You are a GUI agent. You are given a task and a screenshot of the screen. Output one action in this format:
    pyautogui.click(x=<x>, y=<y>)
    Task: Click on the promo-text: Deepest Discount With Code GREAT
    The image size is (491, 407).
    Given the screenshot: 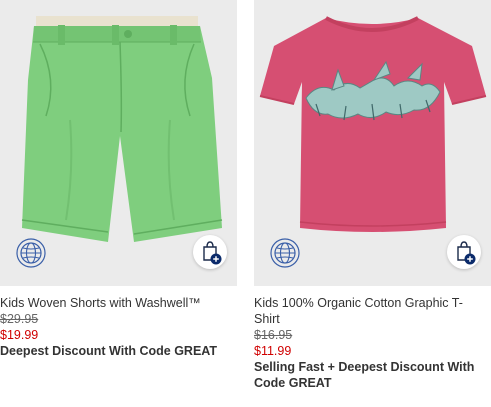 What is the action you would take?
    pyautogui.click(x=109, y=351)
    